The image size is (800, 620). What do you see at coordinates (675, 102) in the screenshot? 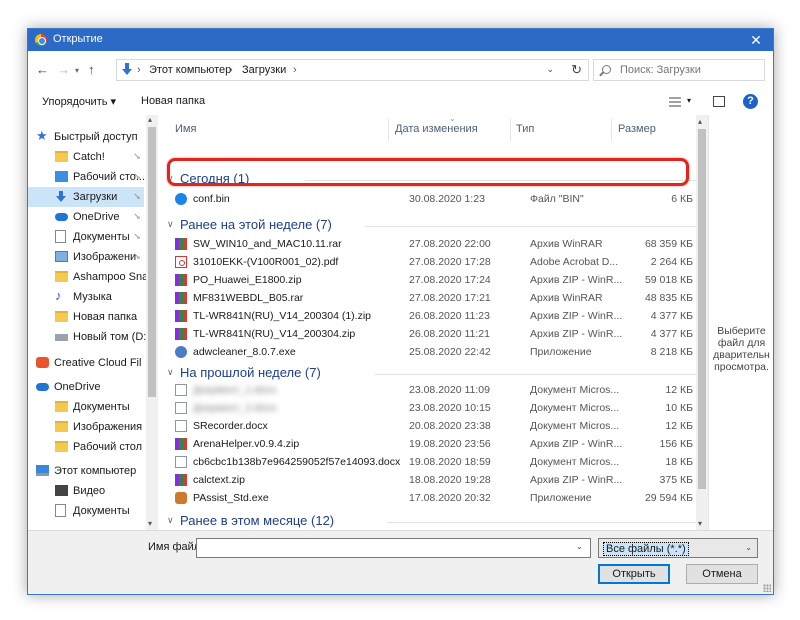
I see `view-options-icon` at bounding box center [675, 102].